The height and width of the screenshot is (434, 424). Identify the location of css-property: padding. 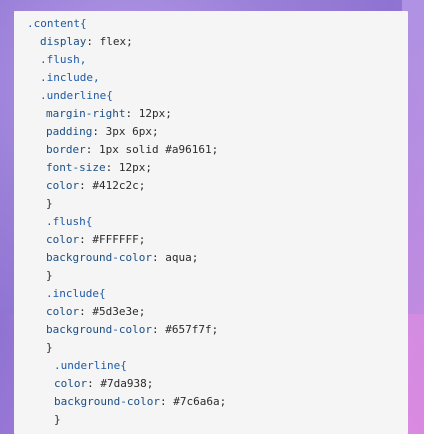
(69, 131).